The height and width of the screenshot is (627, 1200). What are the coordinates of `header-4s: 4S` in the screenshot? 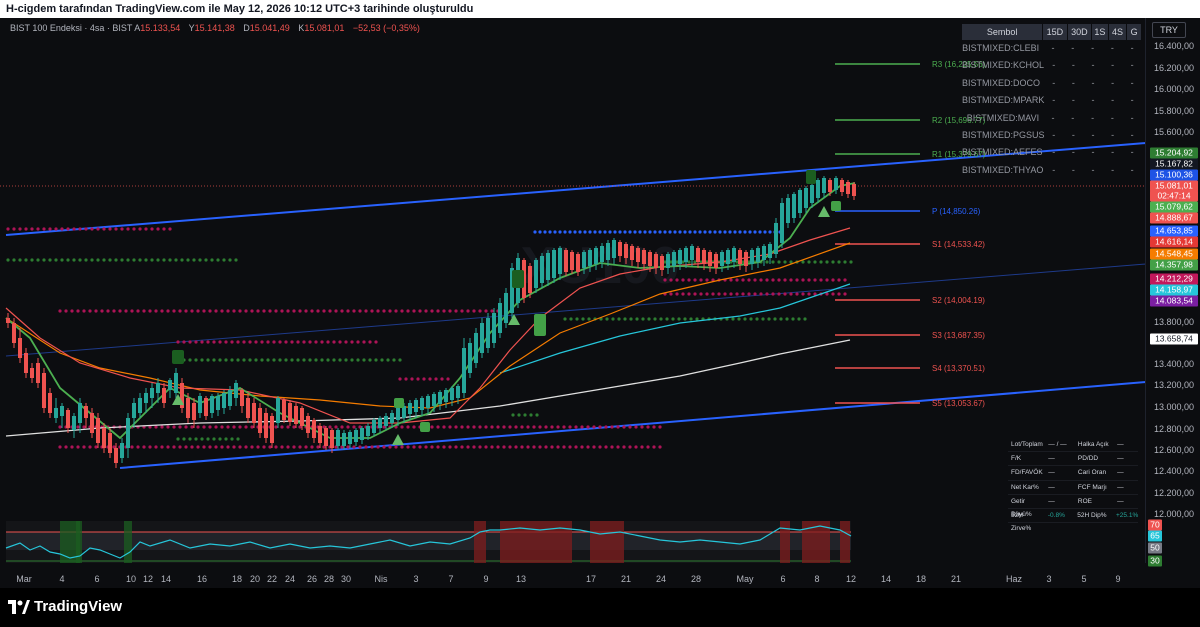 It's located at (1118, 32).